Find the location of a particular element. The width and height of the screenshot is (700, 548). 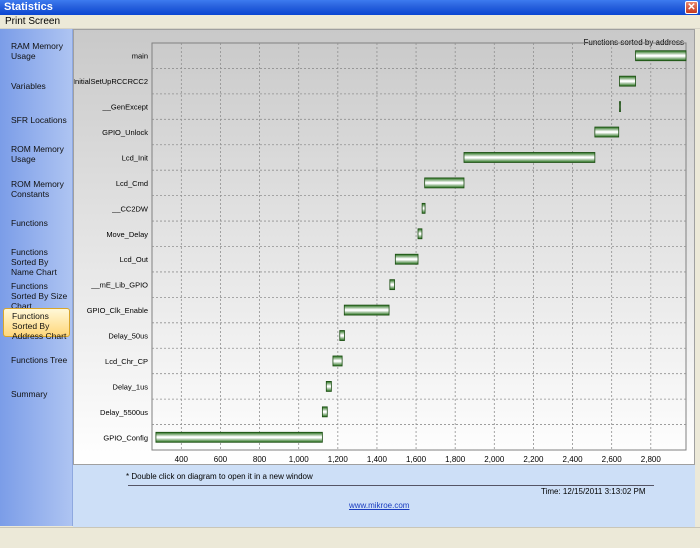

sidebar-item-label: Functions Sorted By Name Chart is located at coordinates (34, 262).